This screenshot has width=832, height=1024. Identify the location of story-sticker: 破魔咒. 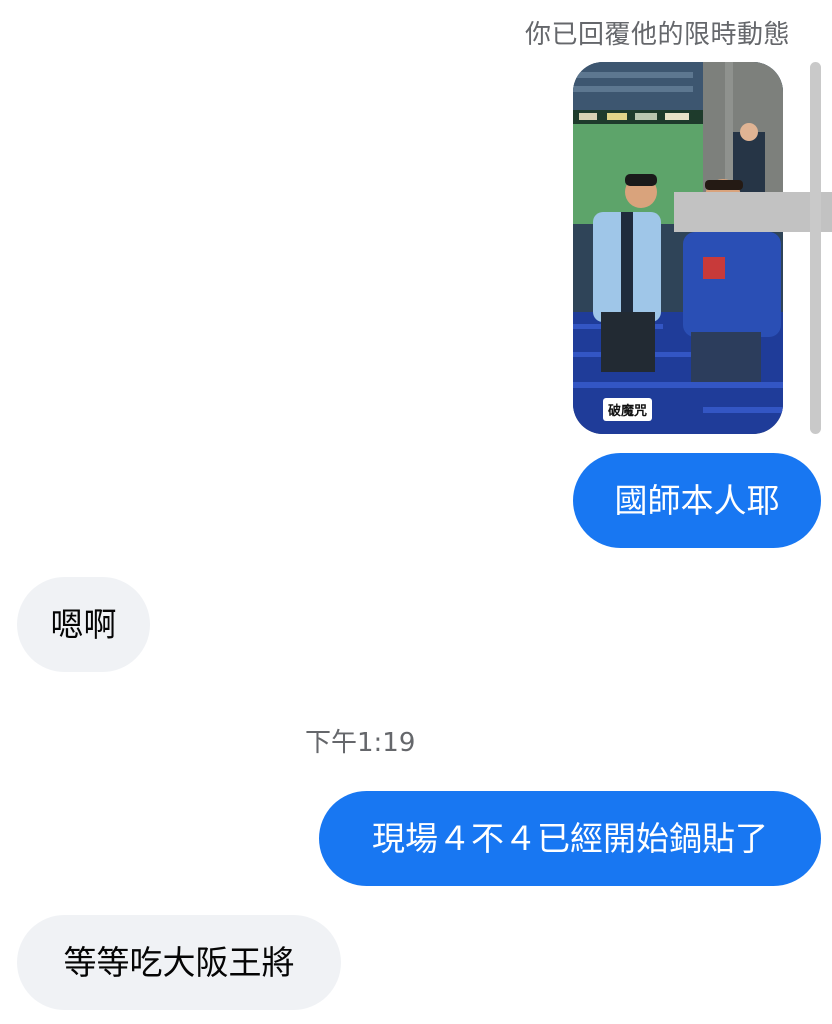
(628, 409).